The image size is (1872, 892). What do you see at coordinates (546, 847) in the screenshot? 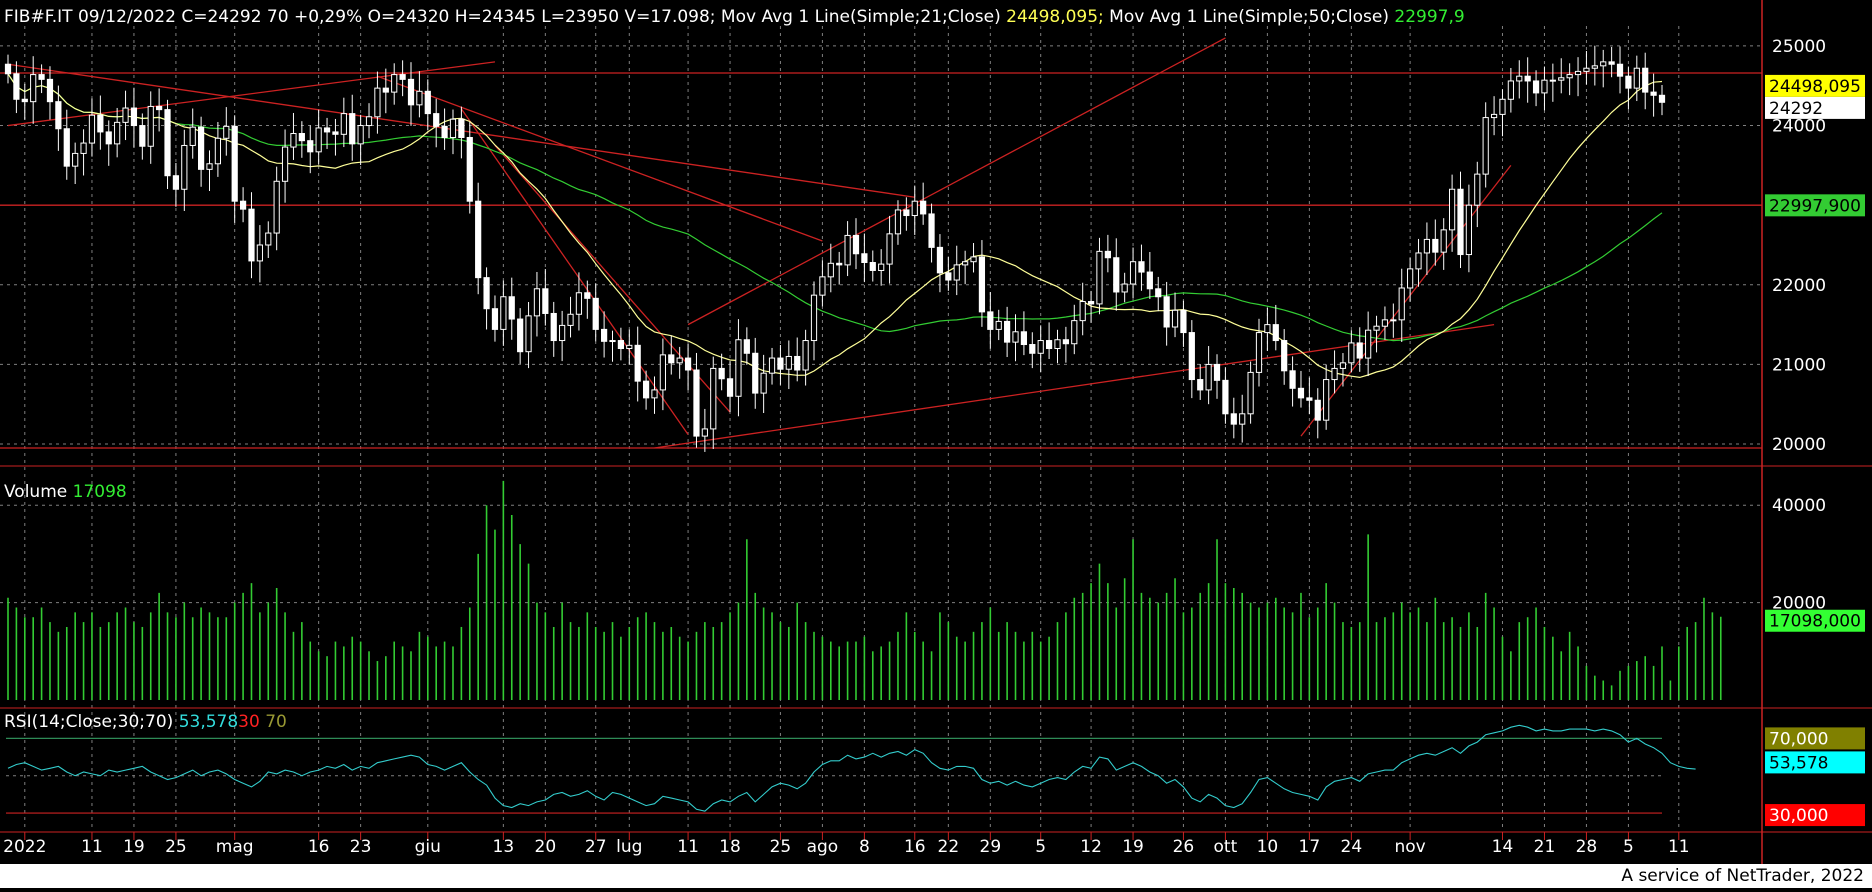
I see `time-tick-label: 20` at bounding box center [546, 847].